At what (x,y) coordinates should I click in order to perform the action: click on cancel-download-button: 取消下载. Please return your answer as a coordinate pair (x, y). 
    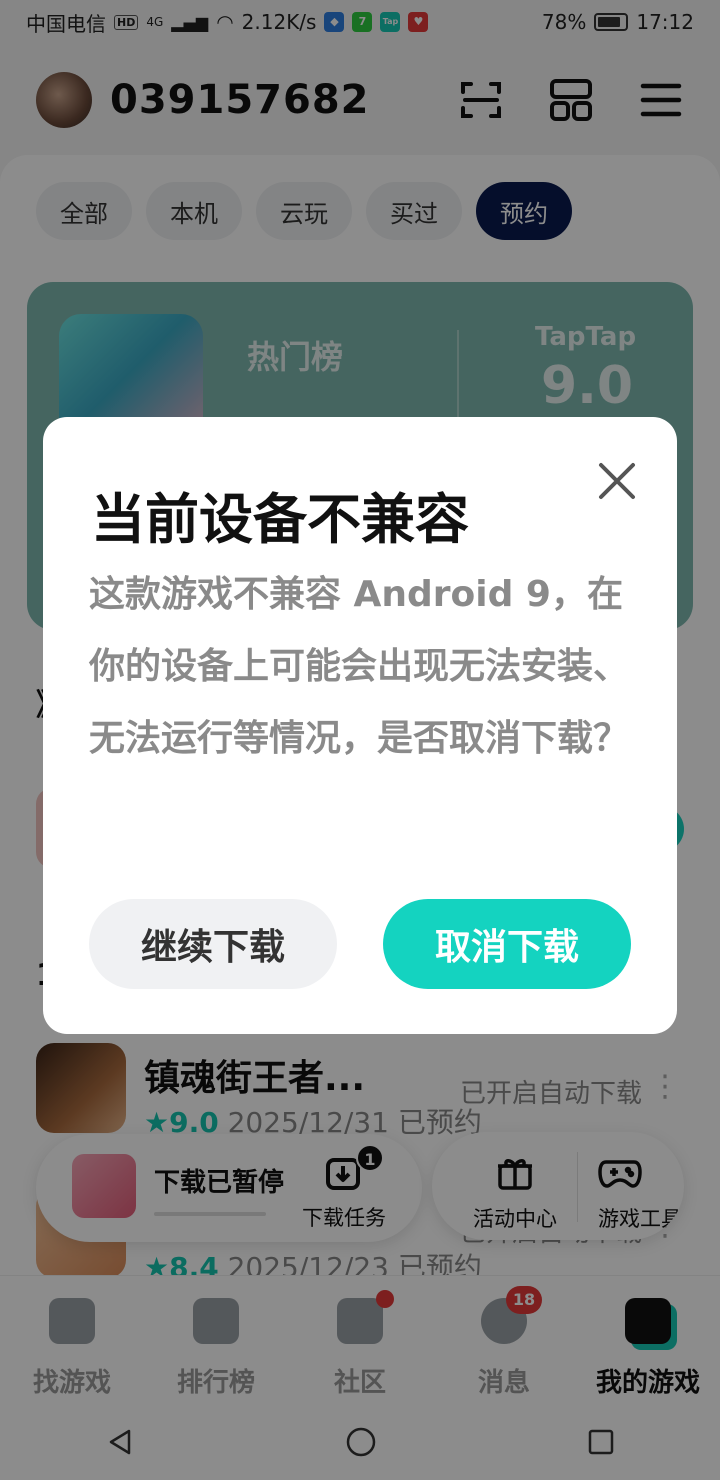
    Looking at the image, I should click on (507, 944).